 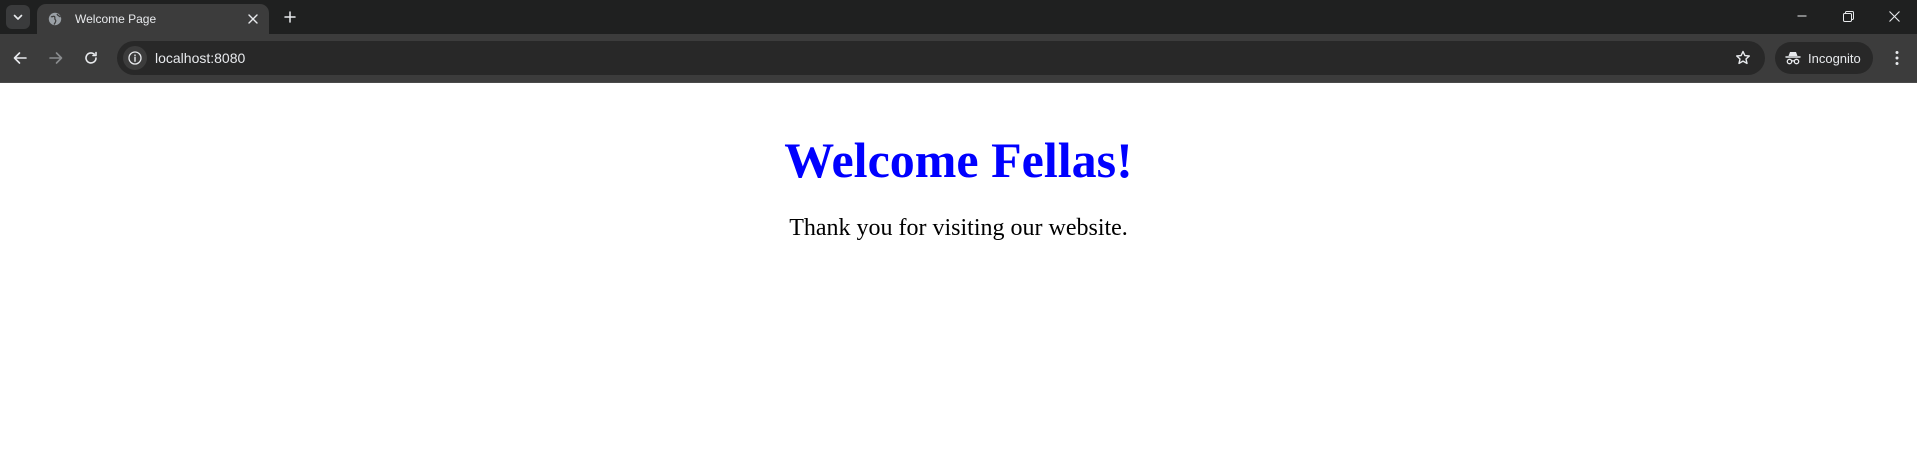 I want to click on globe-icon, so click(x=55, y=19).